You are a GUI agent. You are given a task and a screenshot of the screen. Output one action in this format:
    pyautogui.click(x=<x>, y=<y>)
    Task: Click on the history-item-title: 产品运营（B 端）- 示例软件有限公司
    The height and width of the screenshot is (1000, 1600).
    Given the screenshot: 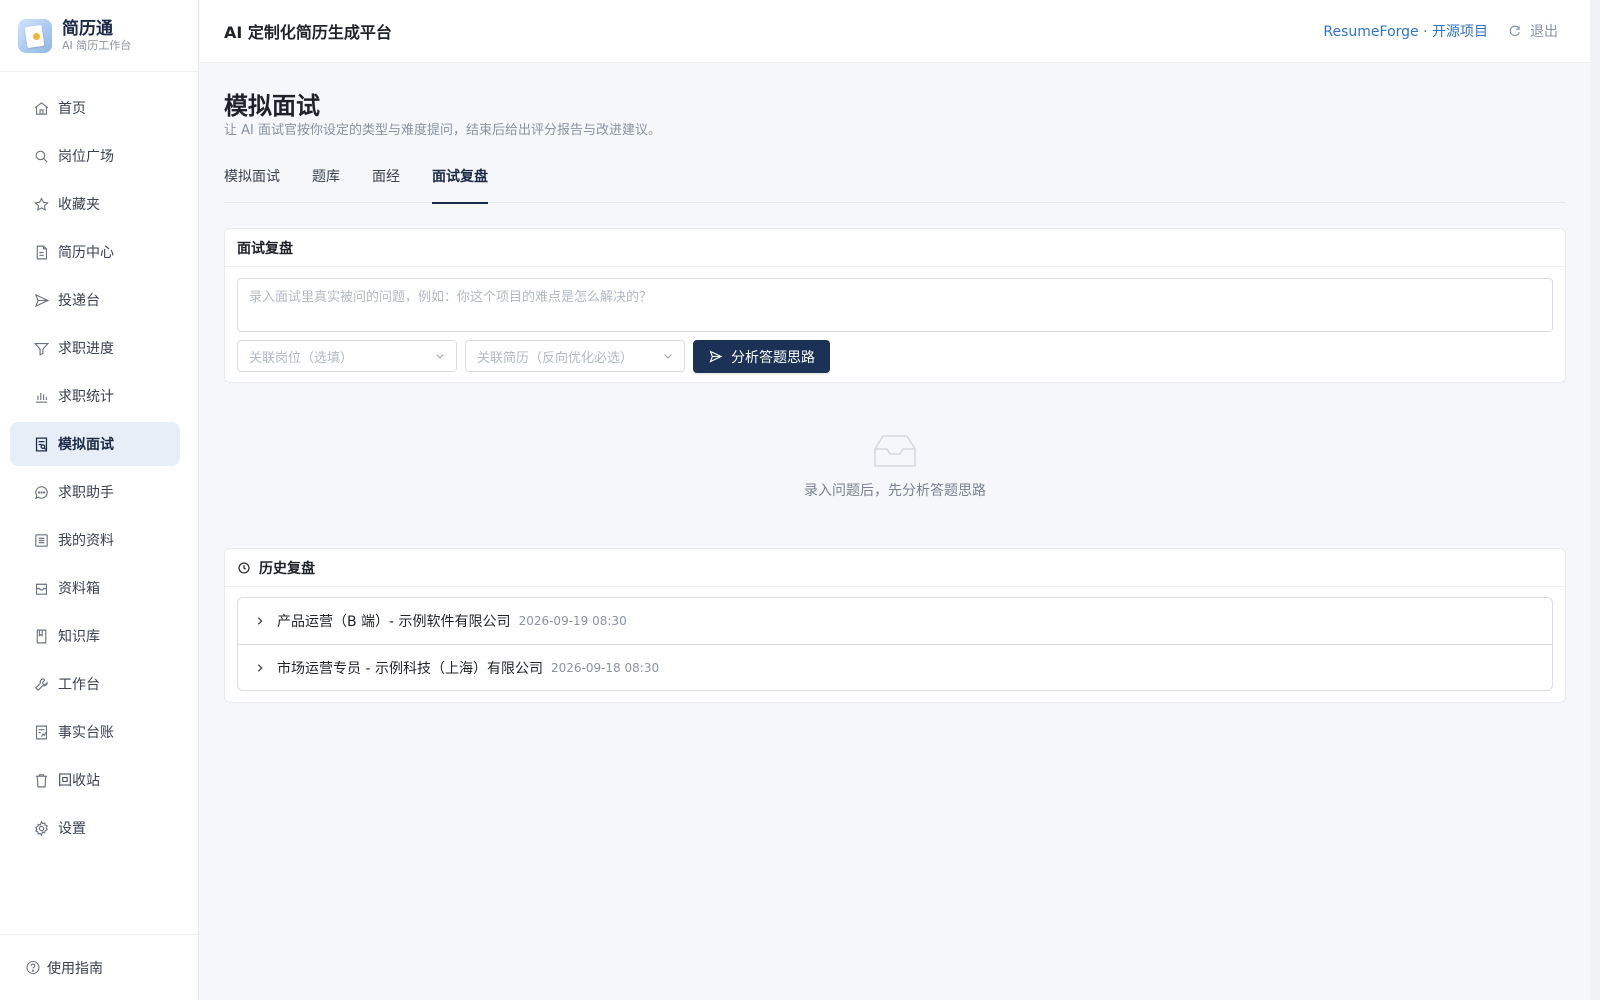 What is the action you would take?
    pyautogui.click(x=394, y=622)
    